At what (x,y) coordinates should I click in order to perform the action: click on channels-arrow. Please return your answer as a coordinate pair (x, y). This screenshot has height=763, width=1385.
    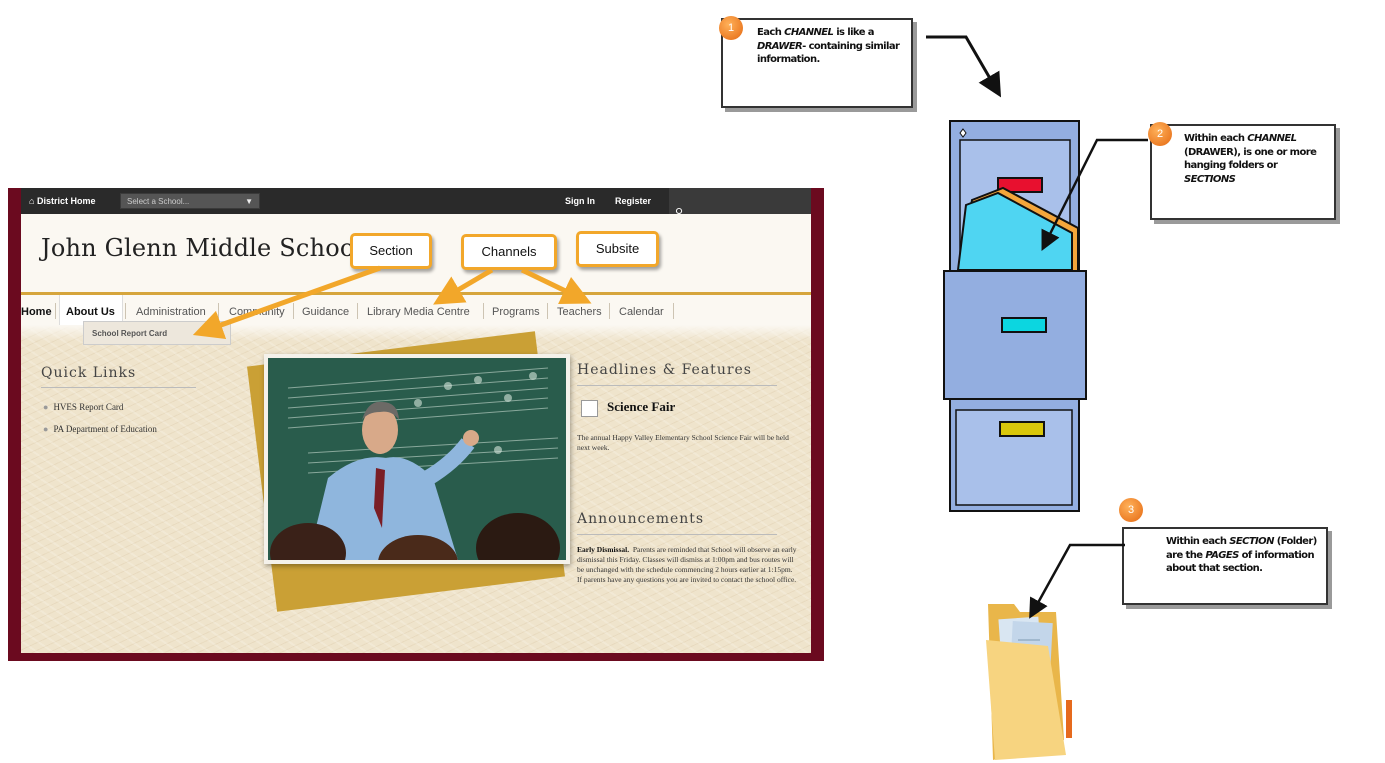
    Looking at the image, I should click on (463, 286).